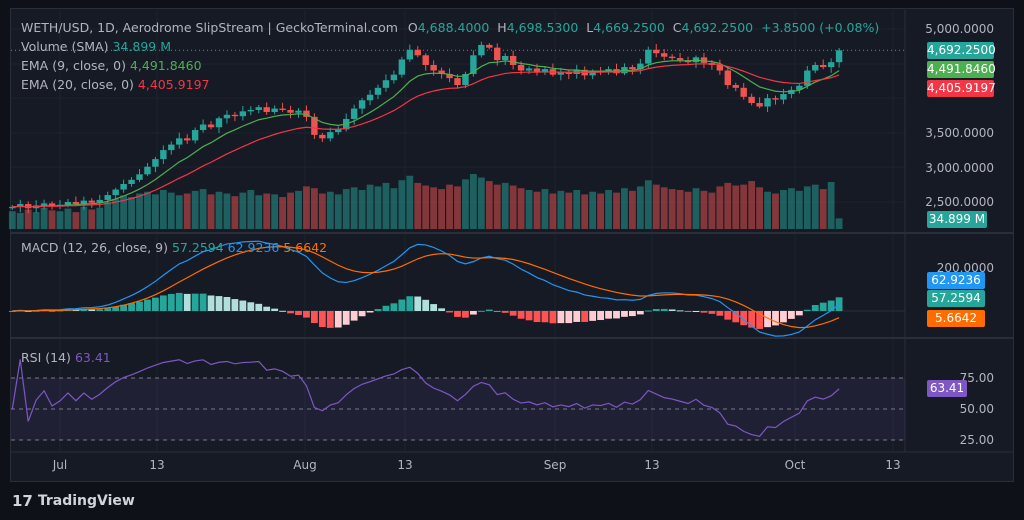 Image resolution: width=1024 pixels, height=520 pixels. I want to click on volume-legend: Volume (SMA) 34.899 M, so click(96, 46).